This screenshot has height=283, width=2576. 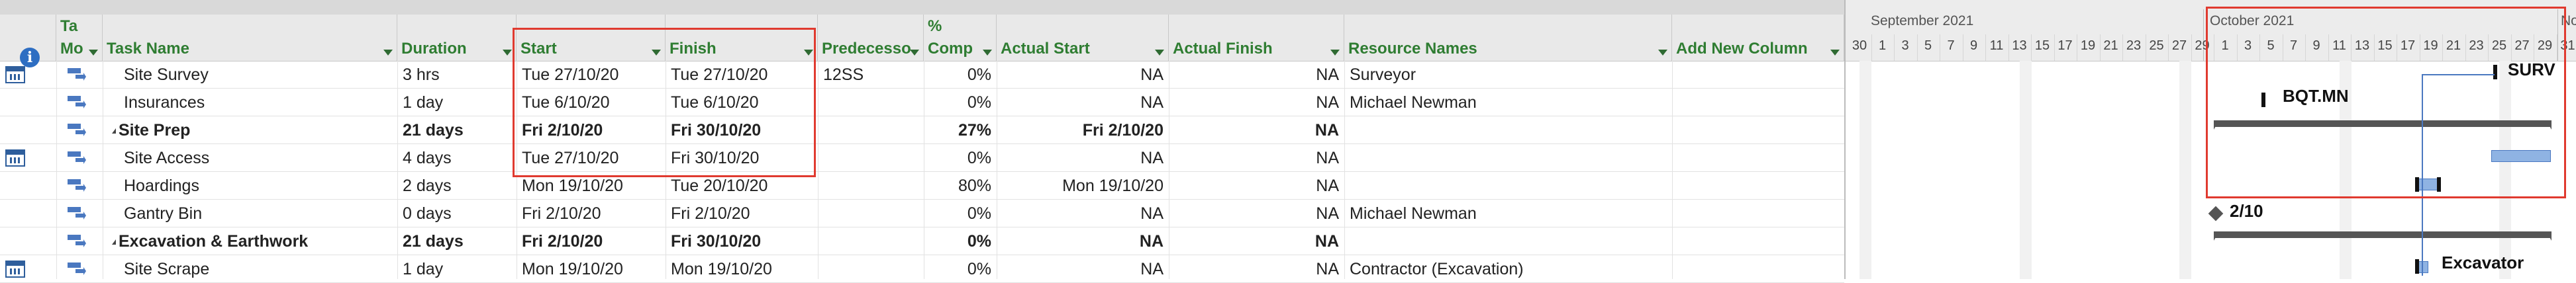 What do you see at coordinates (742, 103) in the screenshot?
I see `finish-cell: Tue 6/10/20` at bounding box center [742, 103].